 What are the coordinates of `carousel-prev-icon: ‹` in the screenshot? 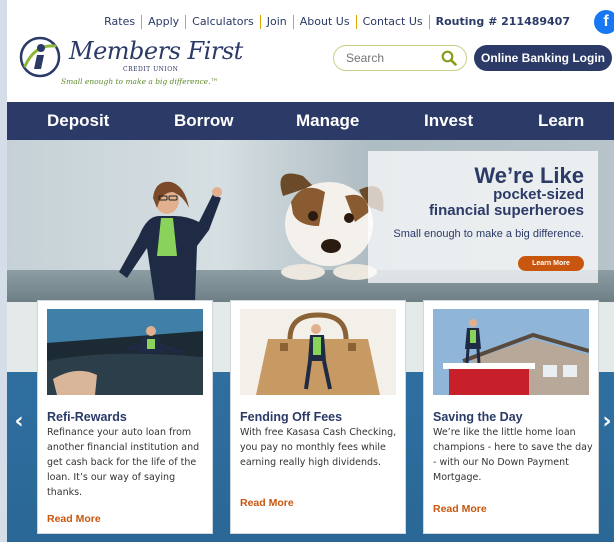 It's located at (19, 421).